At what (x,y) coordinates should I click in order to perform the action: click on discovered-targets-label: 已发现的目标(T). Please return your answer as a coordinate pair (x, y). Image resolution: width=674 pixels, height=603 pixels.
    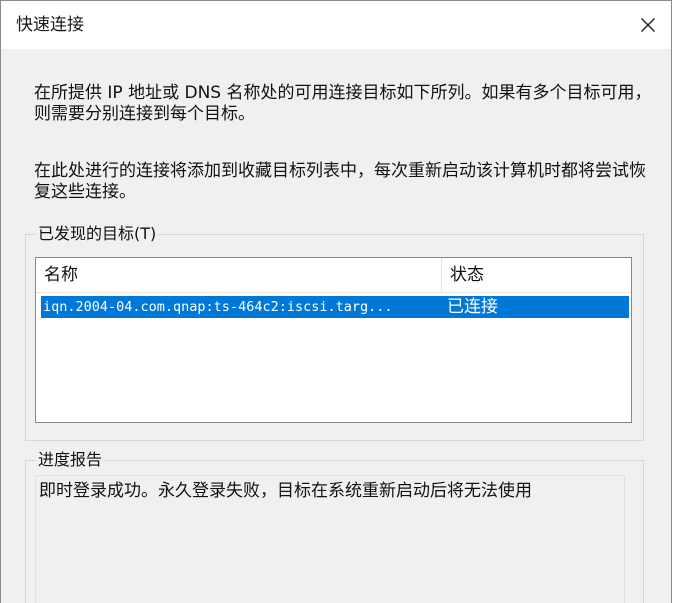
    Looking at the image, I should click on (97, 234).